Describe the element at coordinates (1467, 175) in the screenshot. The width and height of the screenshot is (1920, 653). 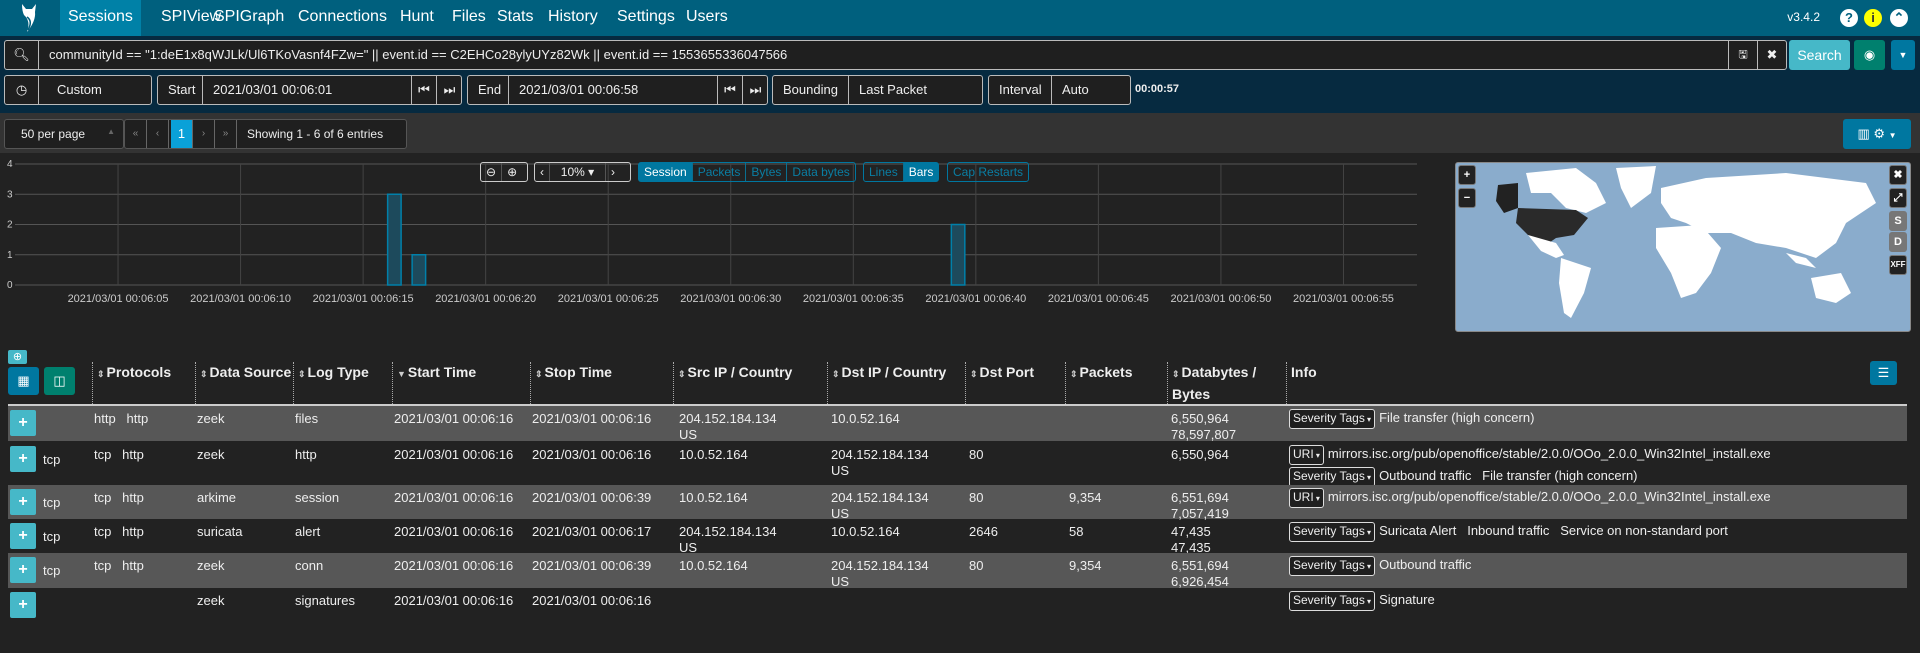
I see `map-zoom-in-button: +` at that location.